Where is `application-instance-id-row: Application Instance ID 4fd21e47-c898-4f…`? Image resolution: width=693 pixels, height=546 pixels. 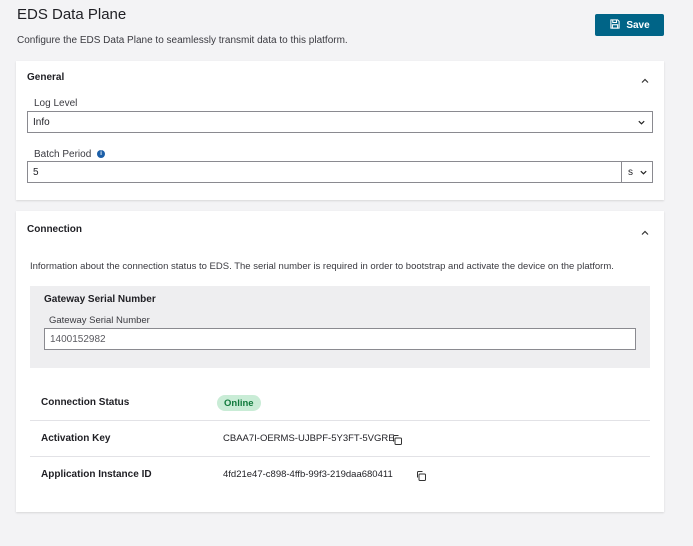
application-instance-id-row: Application Instance ID 4fd21e47-c898-4f… is located at coordinates (340, 475).